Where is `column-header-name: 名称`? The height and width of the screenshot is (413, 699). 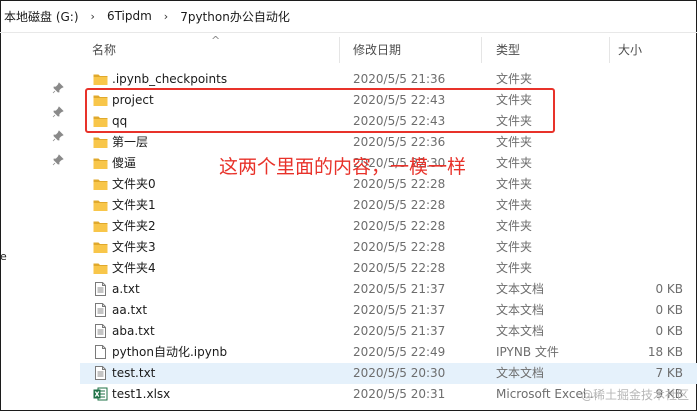
column-header-name: 名称 is located at coordinates (210, 50).